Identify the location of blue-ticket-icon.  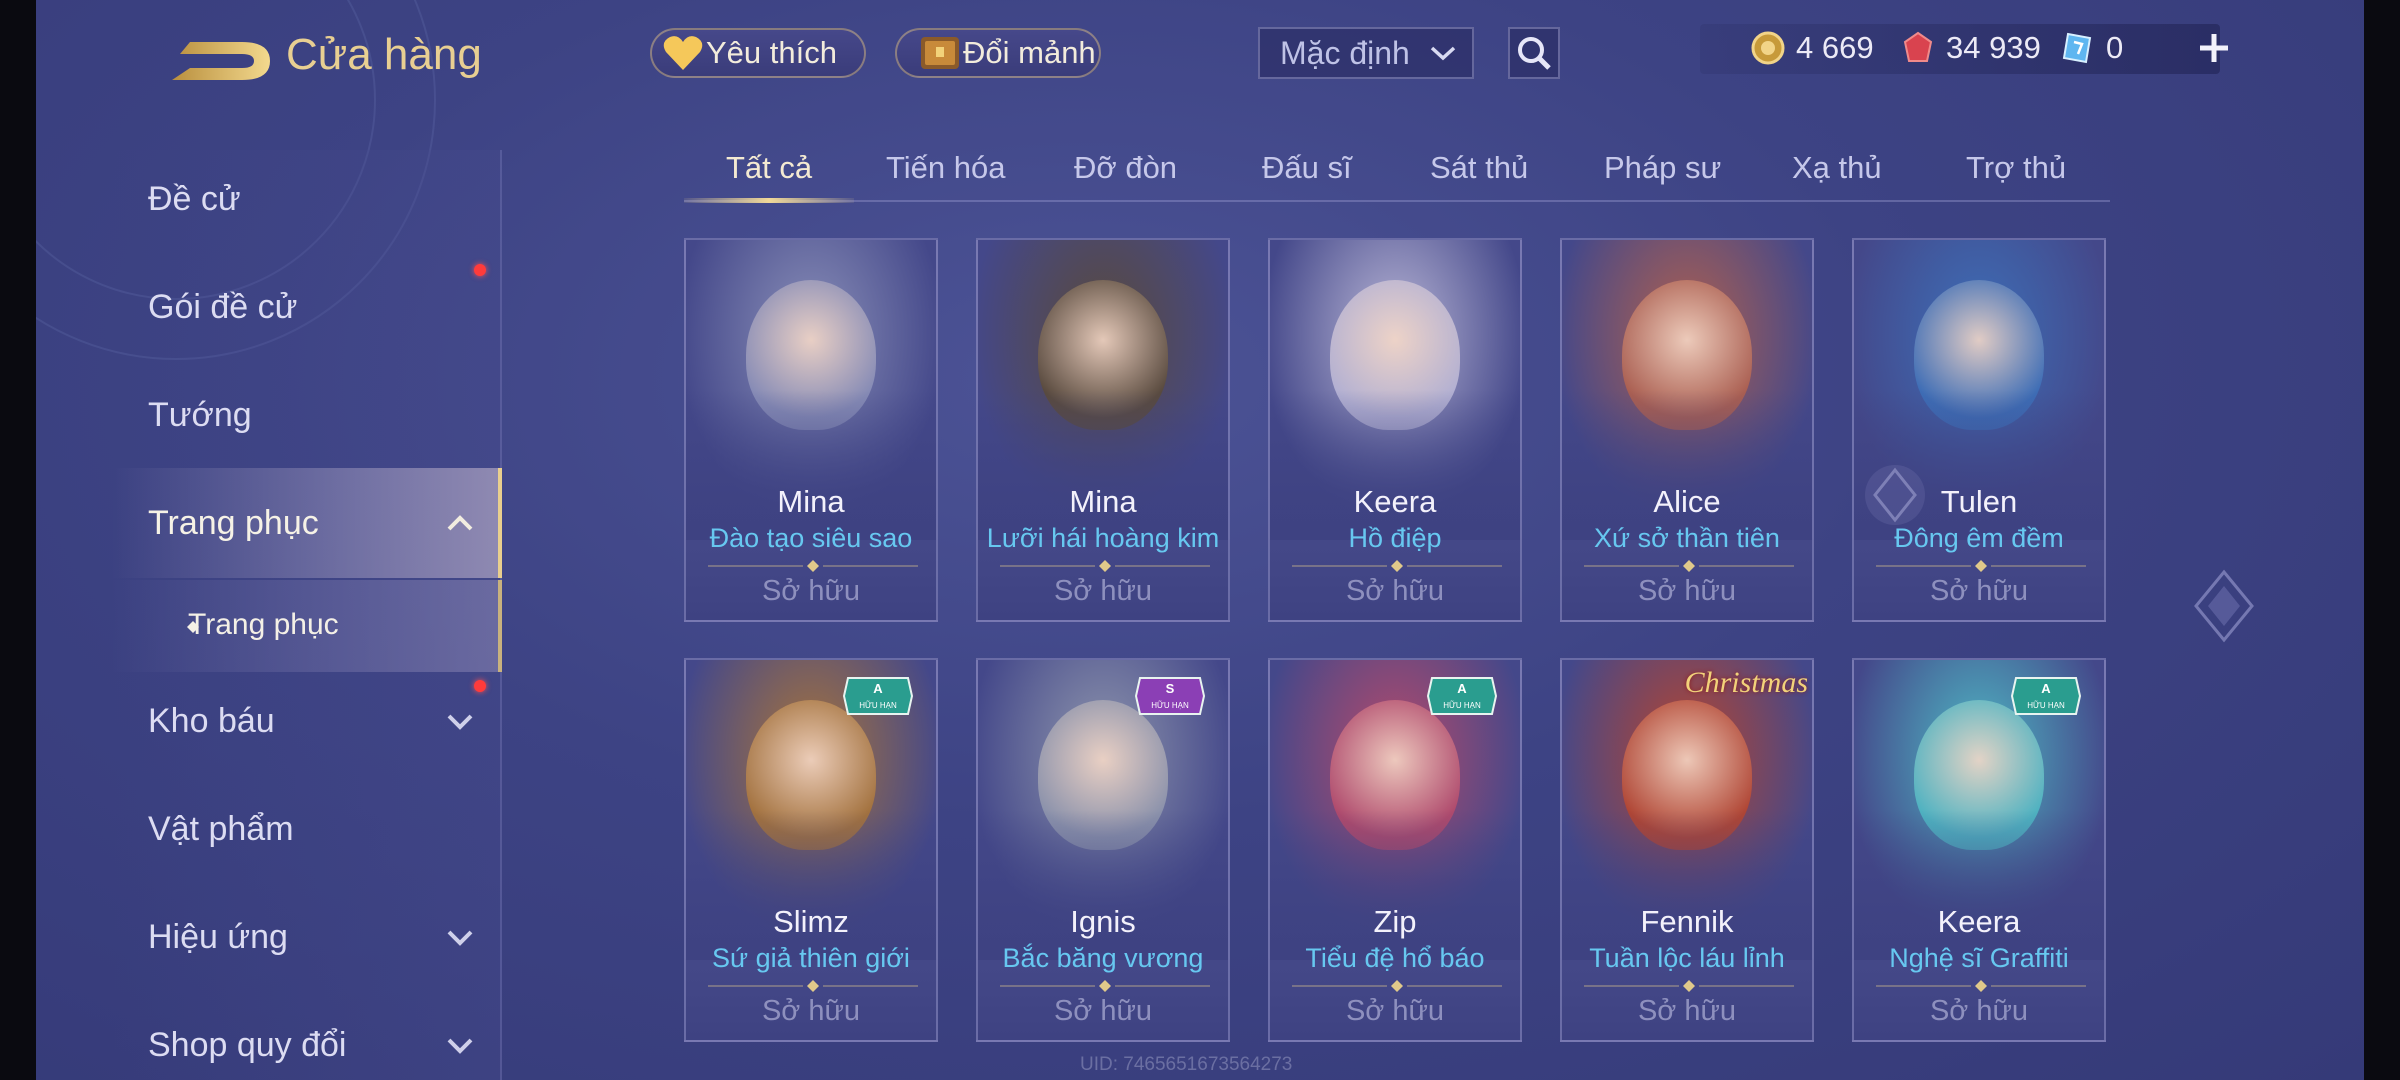
(2078, 48).